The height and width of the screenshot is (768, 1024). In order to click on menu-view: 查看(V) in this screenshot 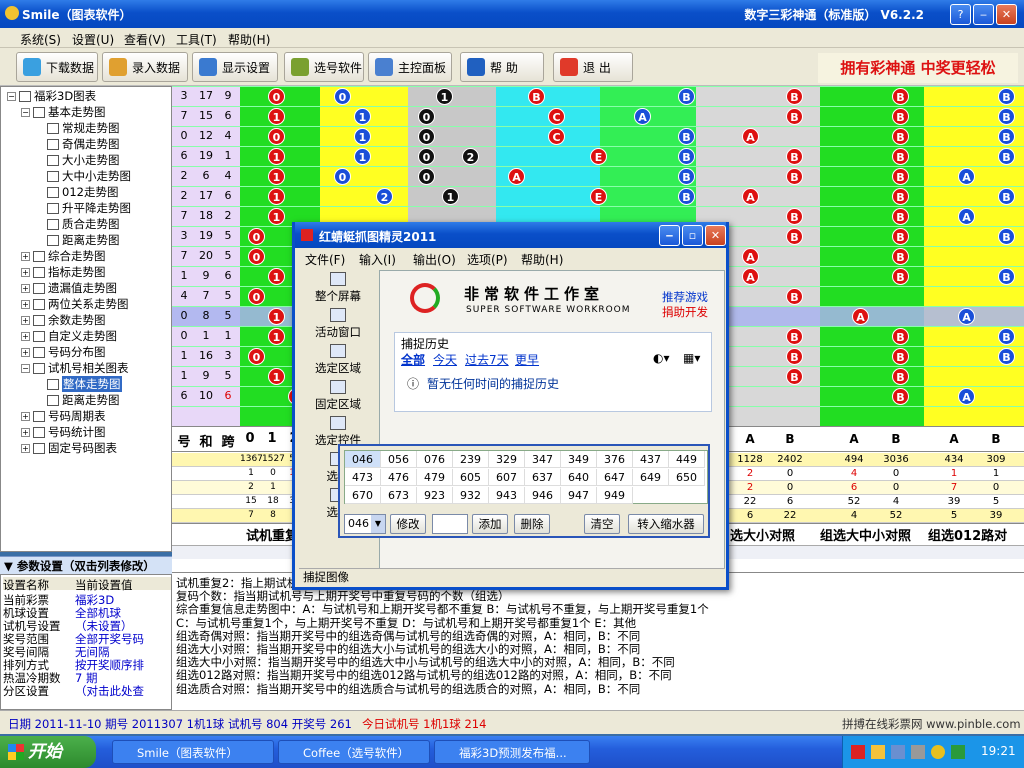, I will do `click(145, 39)`.